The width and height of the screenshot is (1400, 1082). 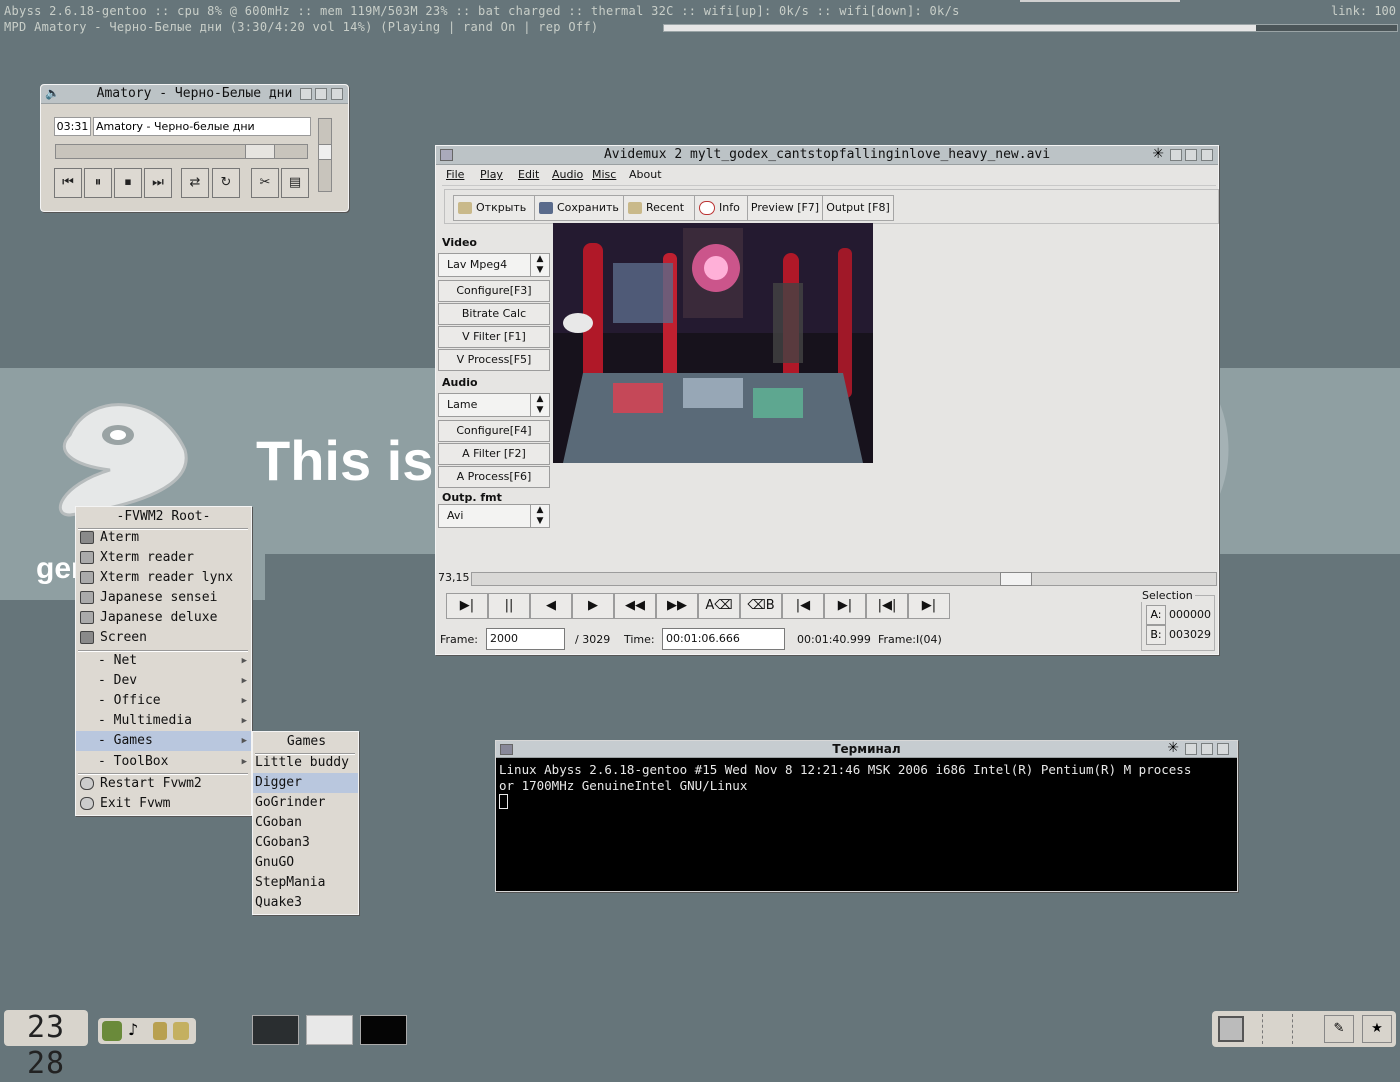 What do you see at coordinates (567, 174) in the screenshot?
I see `menu-audio: Audio` at bounding box center [567, 174].